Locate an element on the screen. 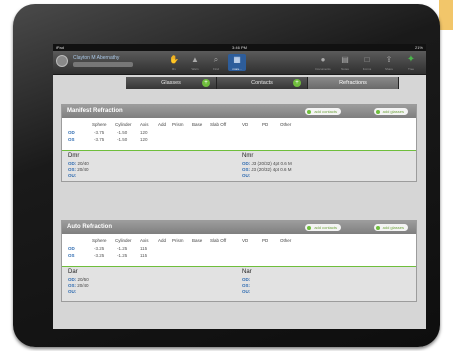  nav-item-forms: □ Forms is located at coordinates (367, 62).